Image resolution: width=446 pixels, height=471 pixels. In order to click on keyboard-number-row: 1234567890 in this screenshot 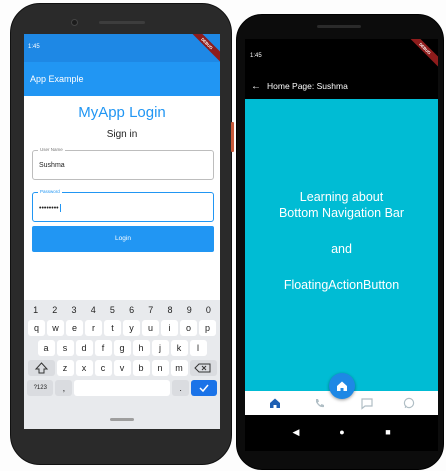, I will do `click(122, 310)`.